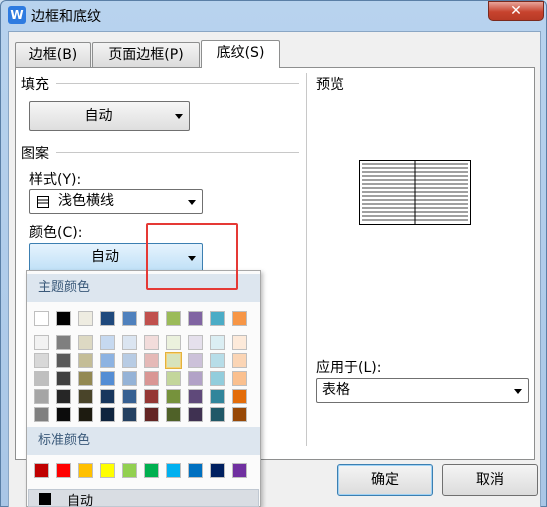  Describe the element at coordinates (336, 390) in the screenshot. I see `apply-to-value: 表格` at that location.